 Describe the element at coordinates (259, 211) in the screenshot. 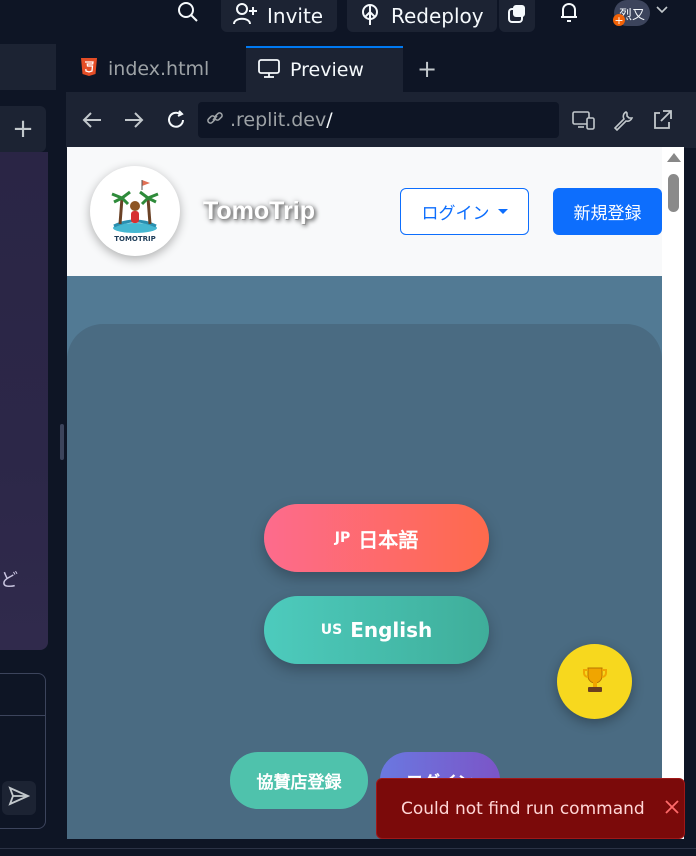

I see `brand-name: TomoTrip` at that location.